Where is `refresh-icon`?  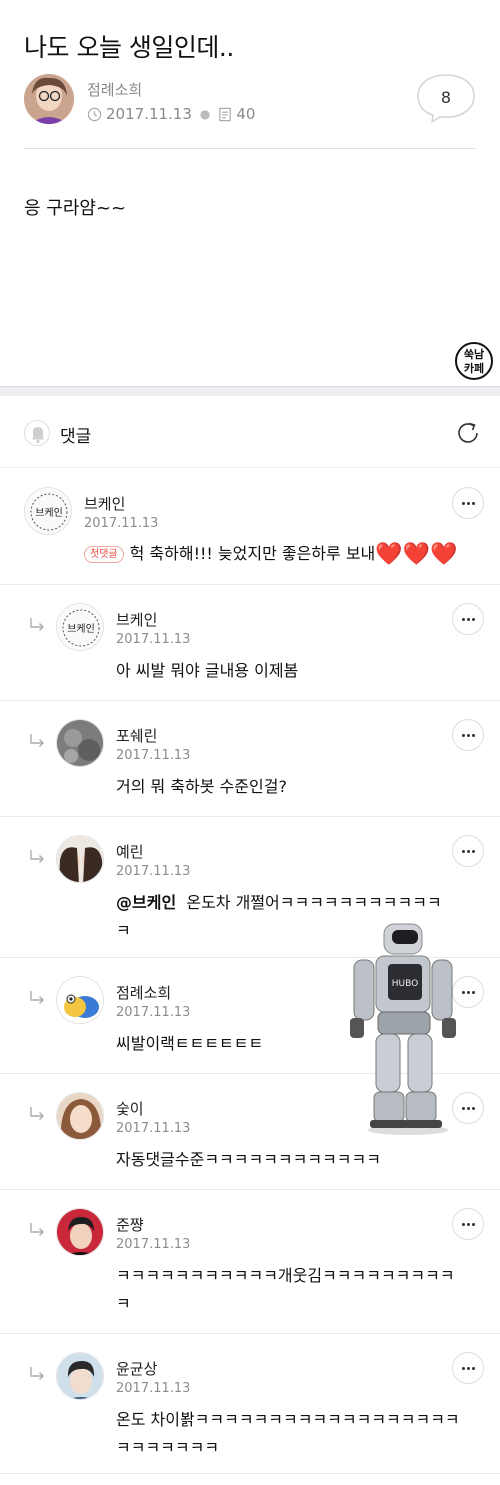 refresh-icon is located at coordinates (468, 433).